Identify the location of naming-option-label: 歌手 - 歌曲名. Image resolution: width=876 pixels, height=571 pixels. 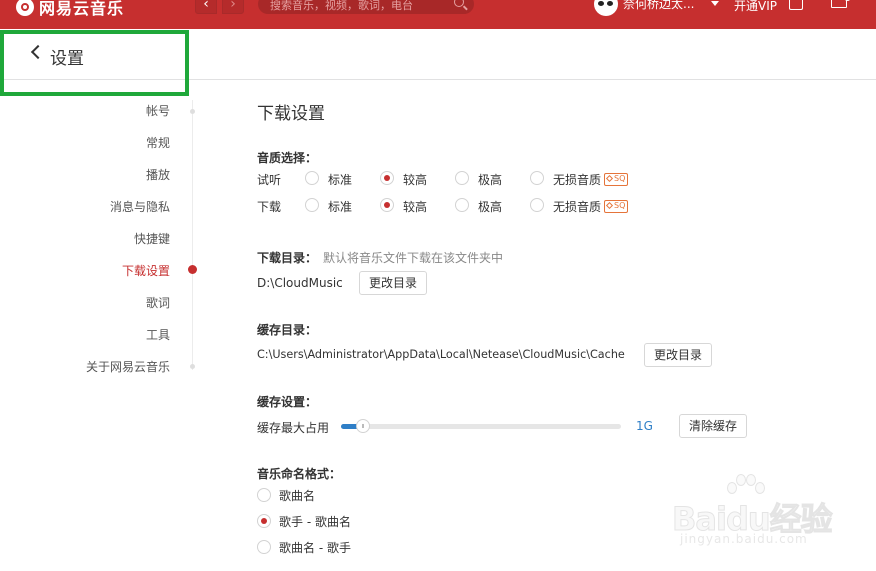
(315, 522).